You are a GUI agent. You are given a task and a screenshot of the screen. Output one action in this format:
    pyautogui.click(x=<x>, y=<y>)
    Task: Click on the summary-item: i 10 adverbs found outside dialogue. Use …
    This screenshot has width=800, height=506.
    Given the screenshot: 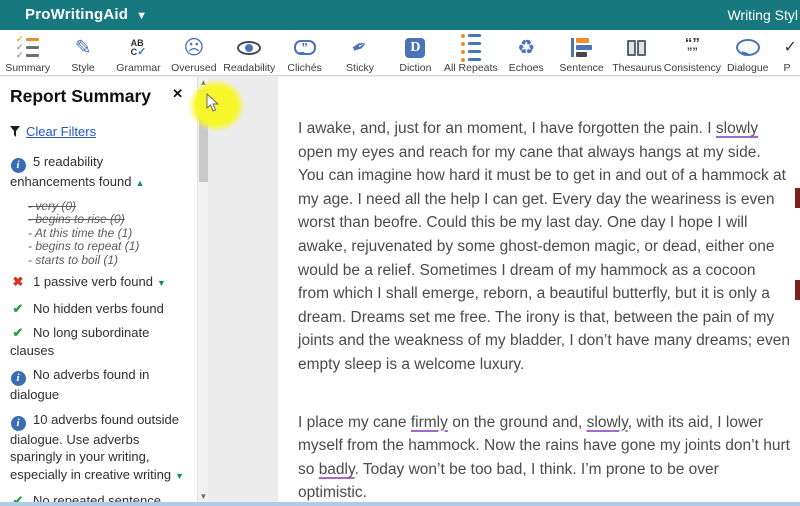 What is the action you would take?
    pyautogui.click(x=98, y=448)
    